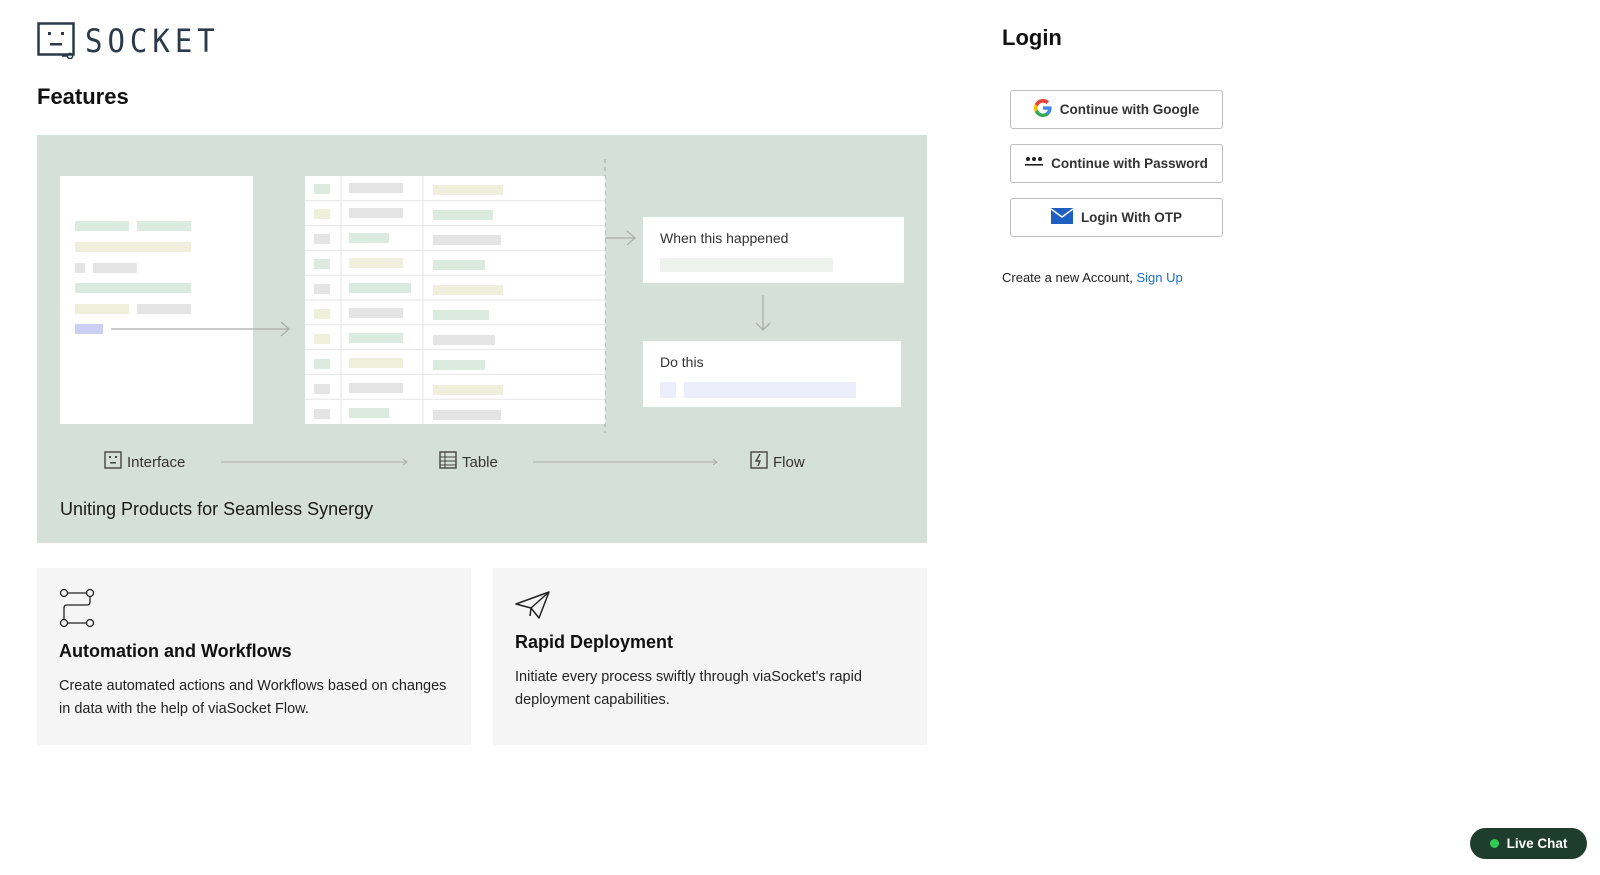 The width and height of the screenshot is (1600, 875). What do you see at coordinates (56, 41) in the screenshot?
I see `socket-logo-icon` at bounding box center [56, 41].